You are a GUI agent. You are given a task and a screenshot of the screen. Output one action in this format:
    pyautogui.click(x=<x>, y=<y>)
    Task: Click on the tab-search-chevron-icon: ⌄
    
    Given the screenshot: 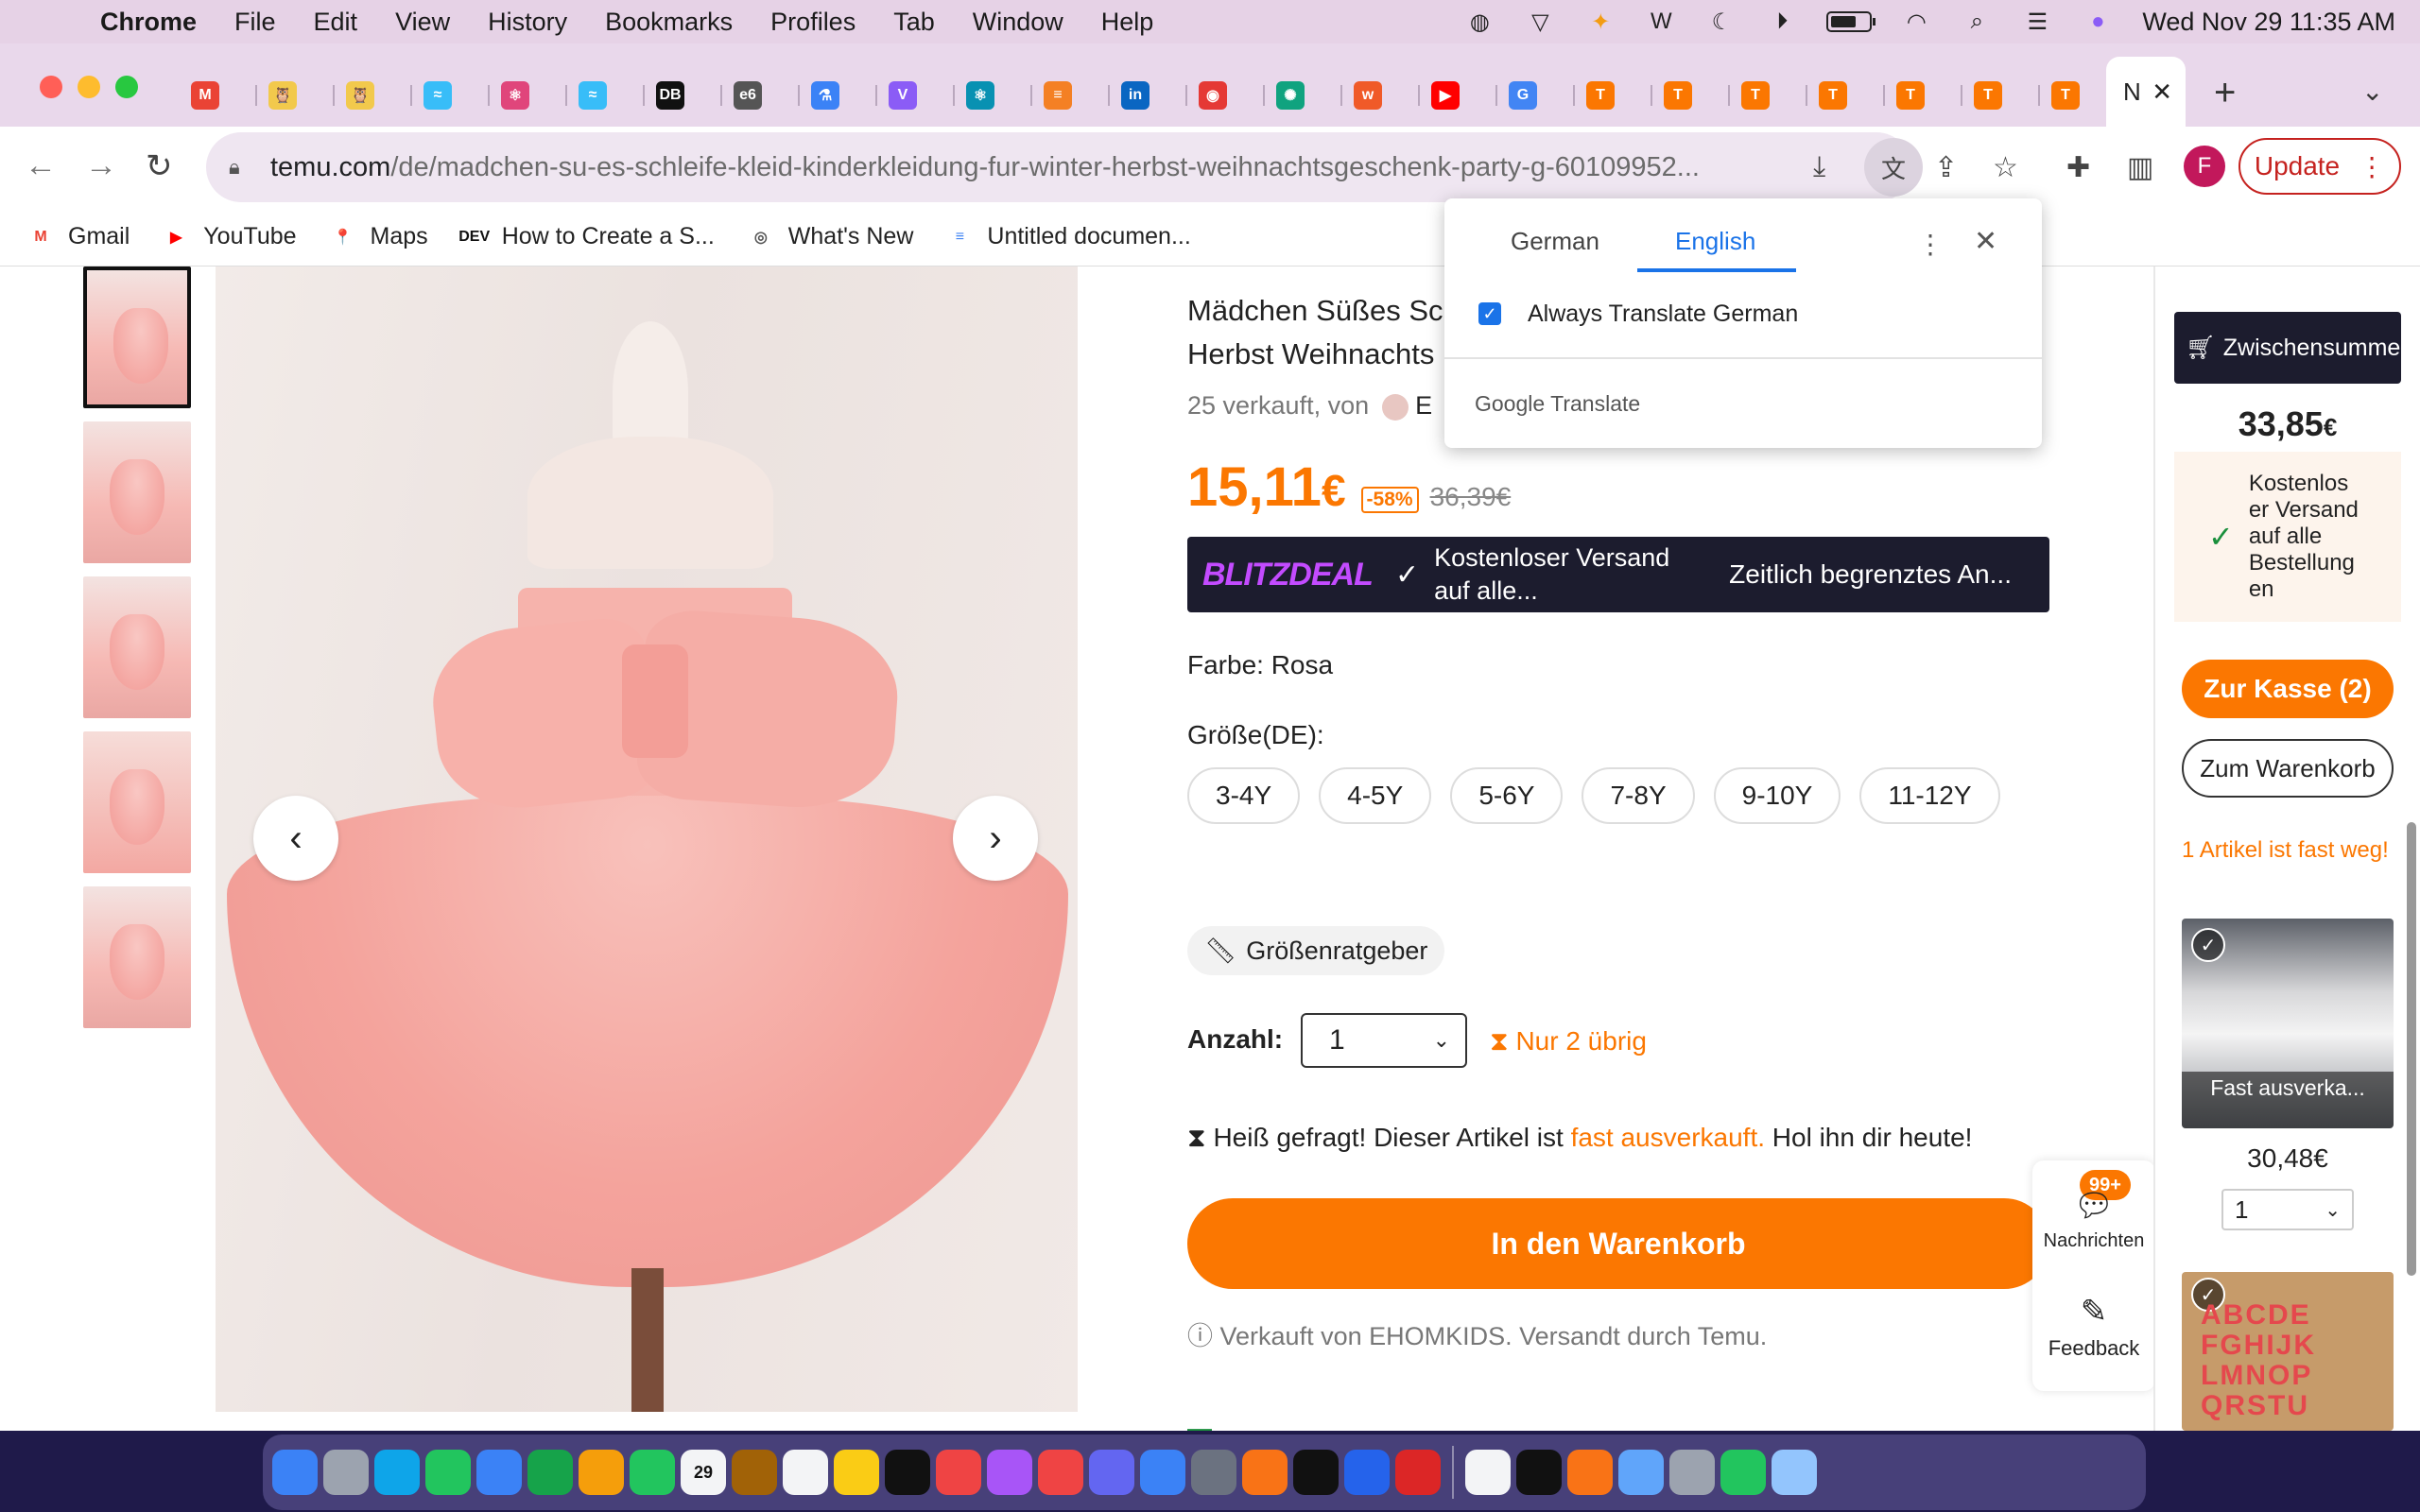 What is the action you would take?
    pyautogui.click(x=2372, y=91)
    